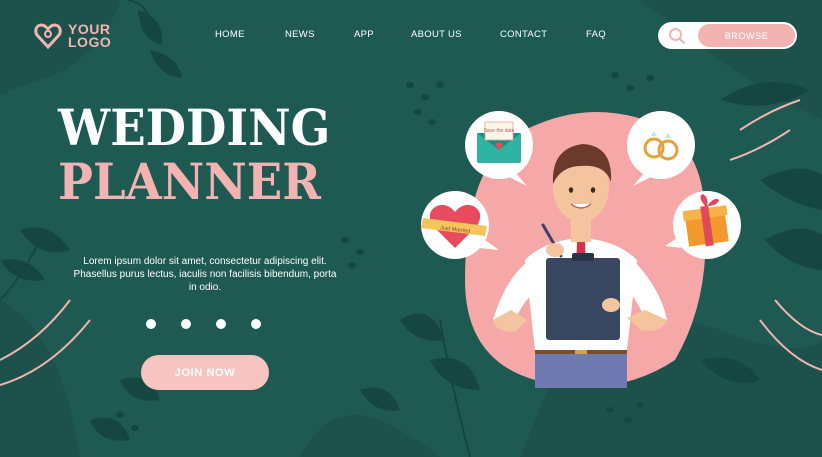 Image resolution: width=822 pixels, height=457 pixels. I want to click on search-icon, so click(677, 36).